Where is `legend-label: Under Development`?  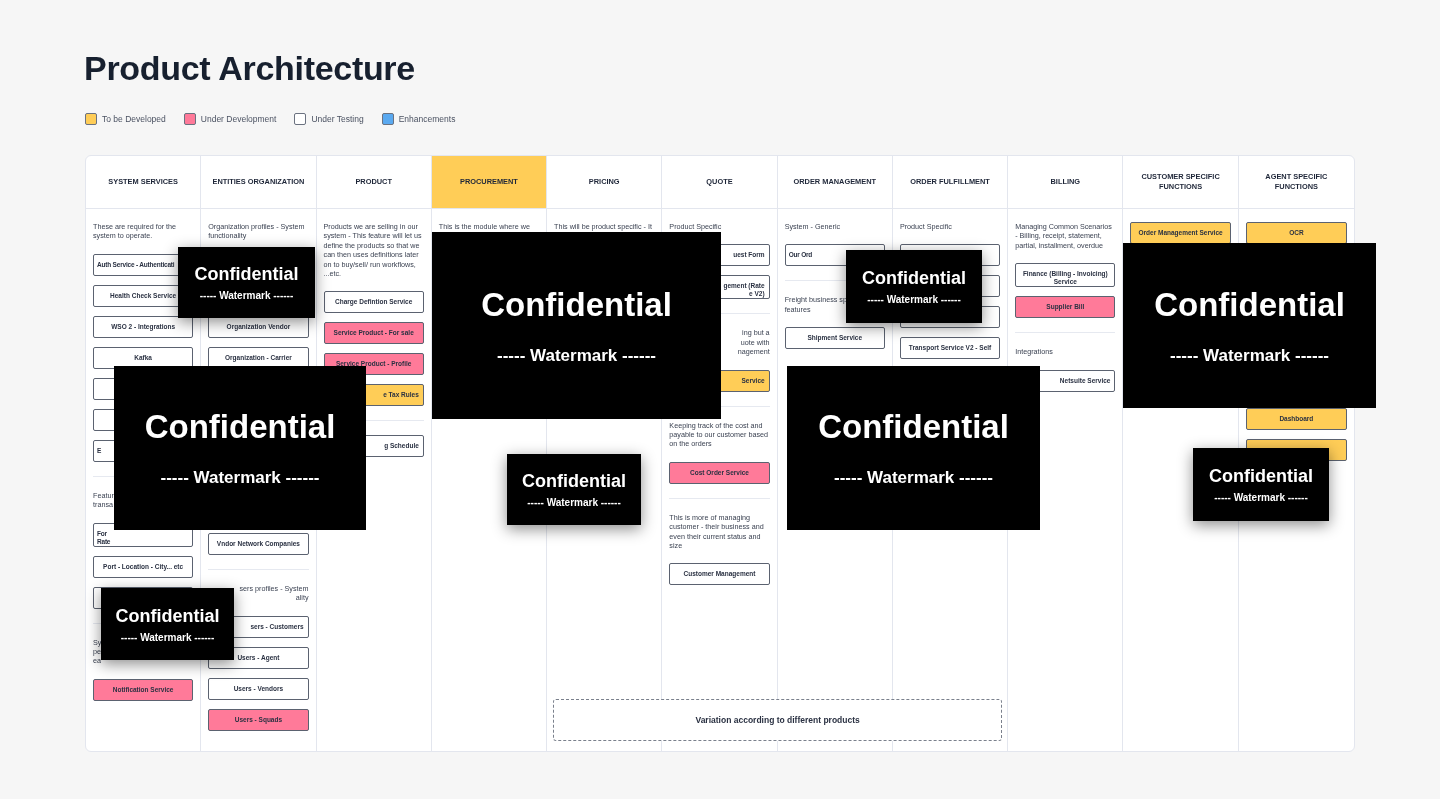
legend-label: Under Development is located at coordinates (238, 119).